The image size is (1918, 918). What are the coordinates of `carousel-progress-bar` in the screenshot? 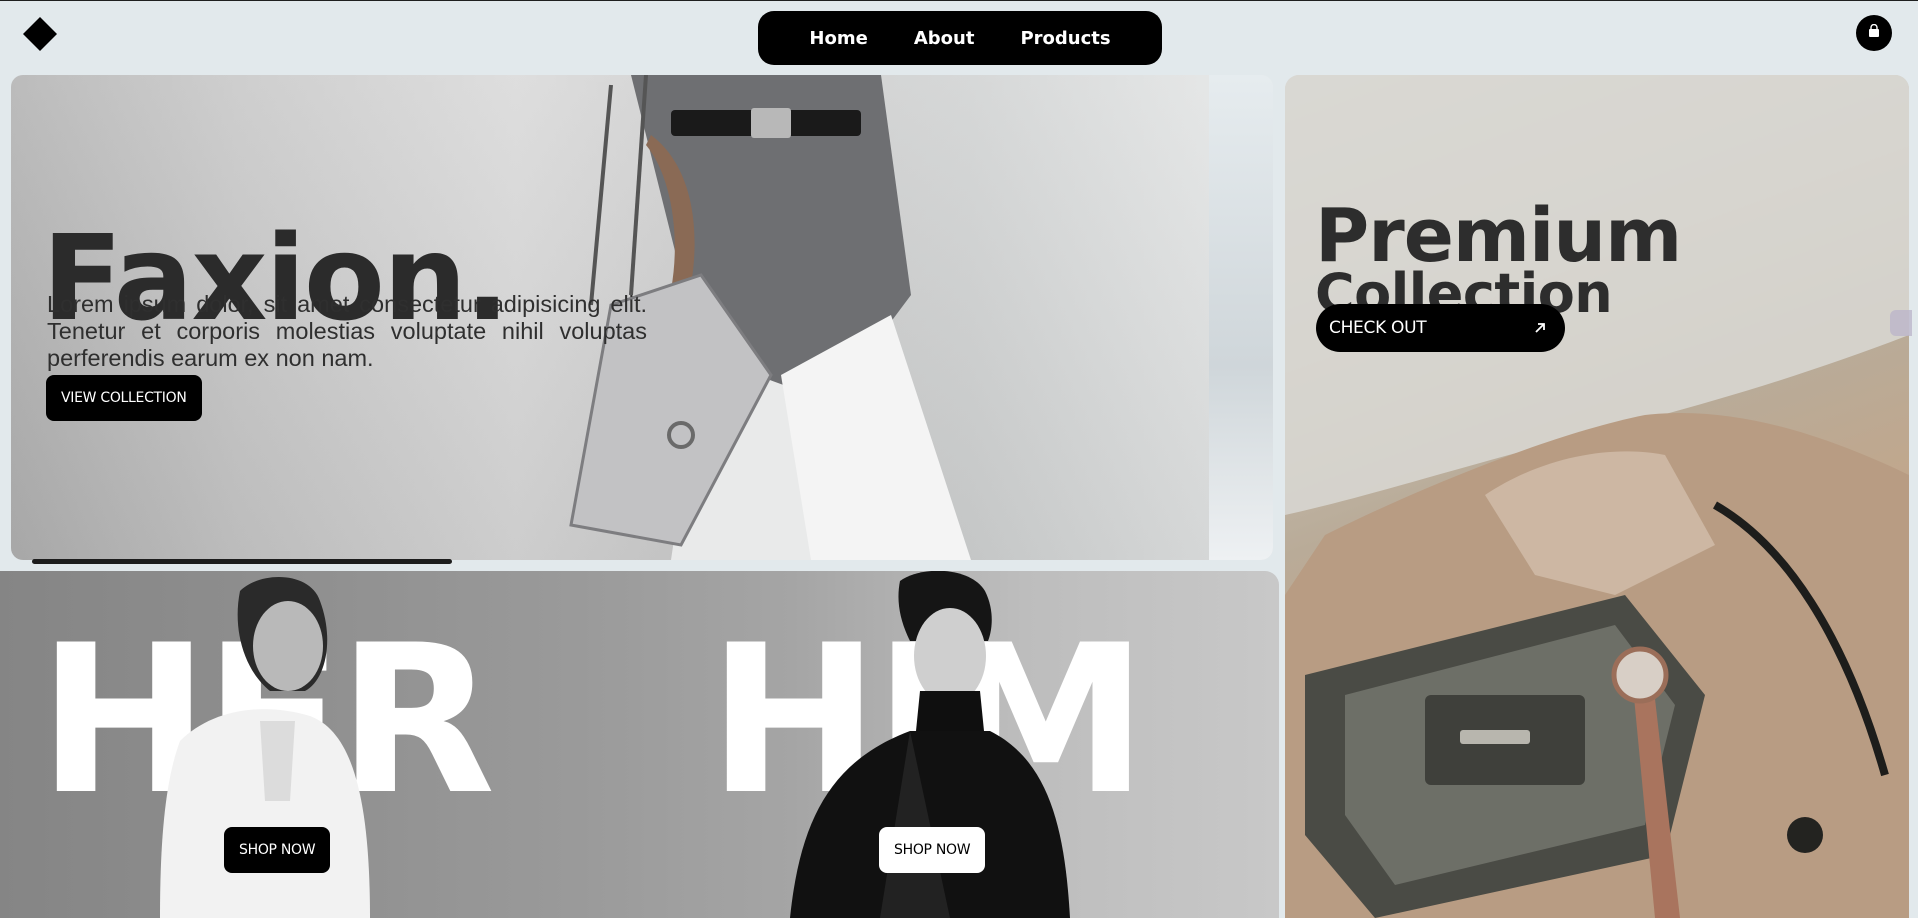 It's located at (242, 561).